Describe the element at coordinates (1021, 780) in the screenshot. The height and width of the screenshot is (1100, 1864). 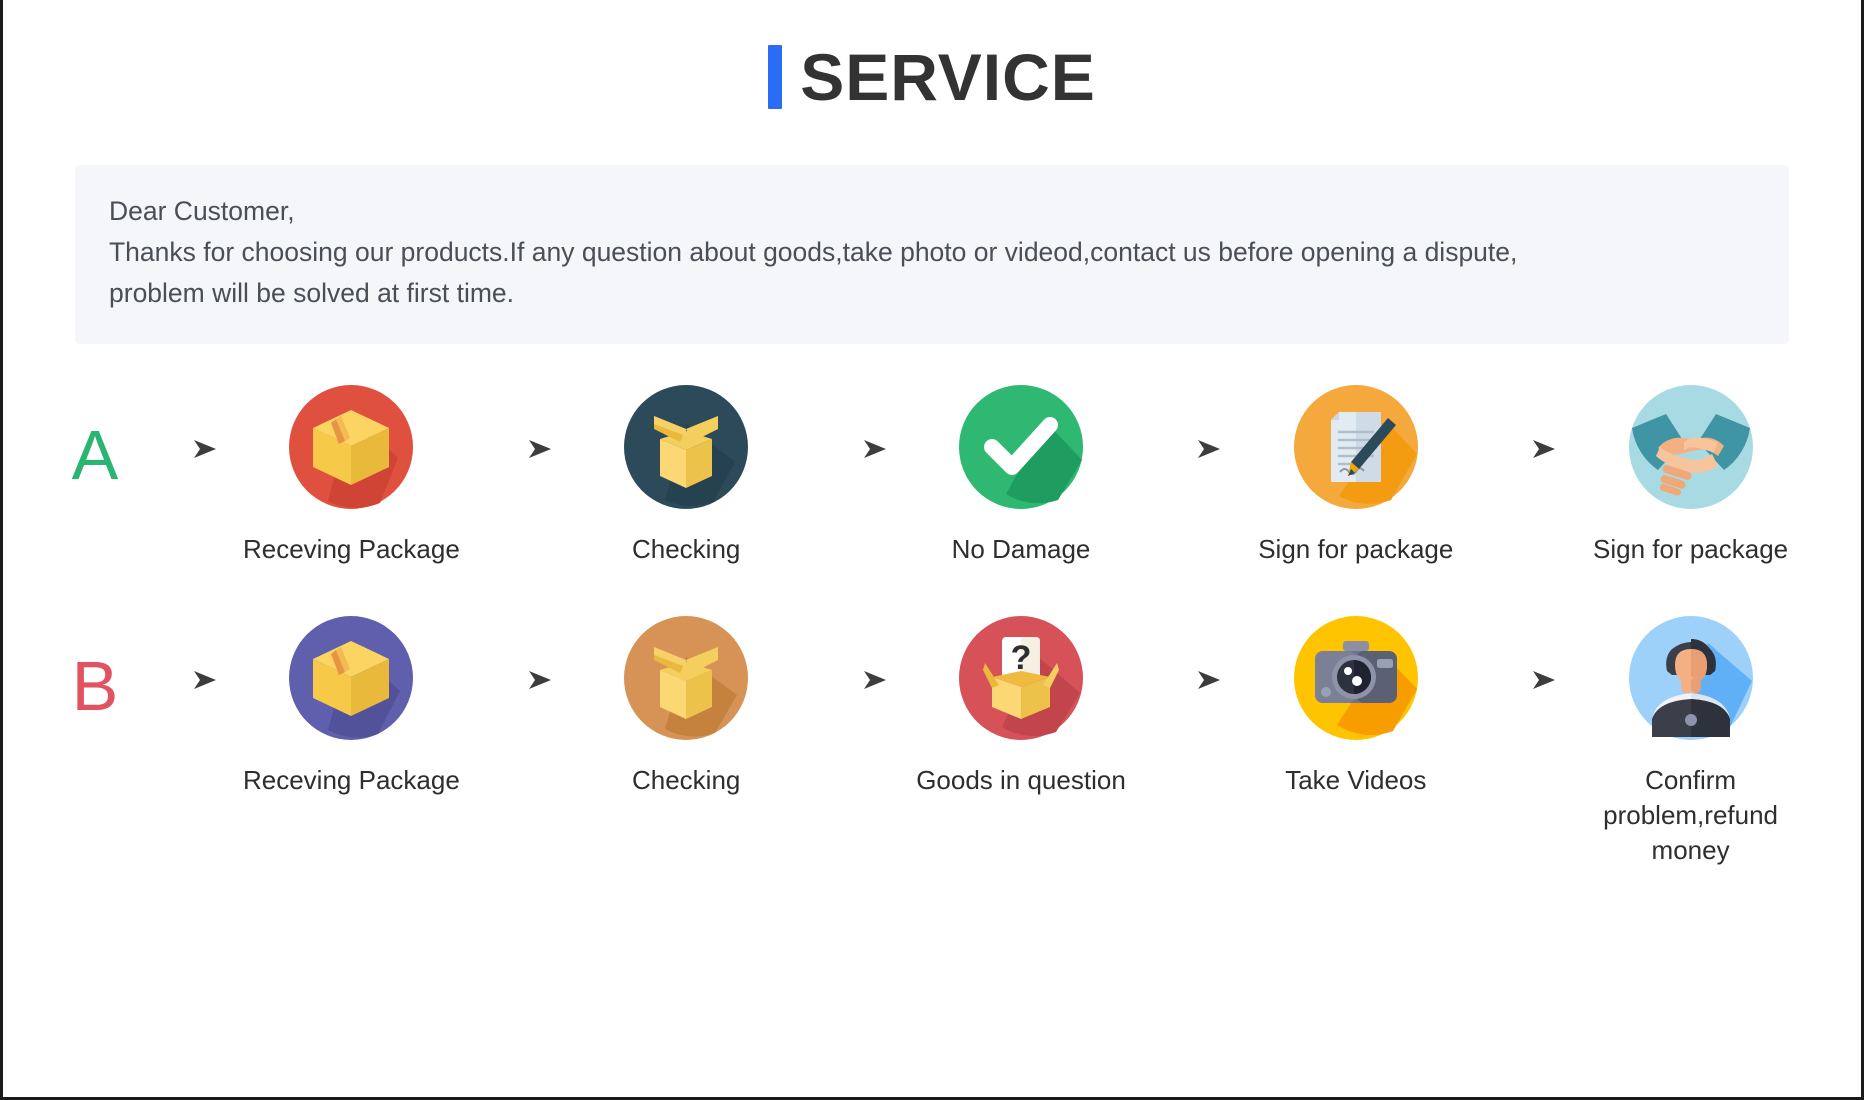
I see `step-b-3-label: Goods in question` at that location.